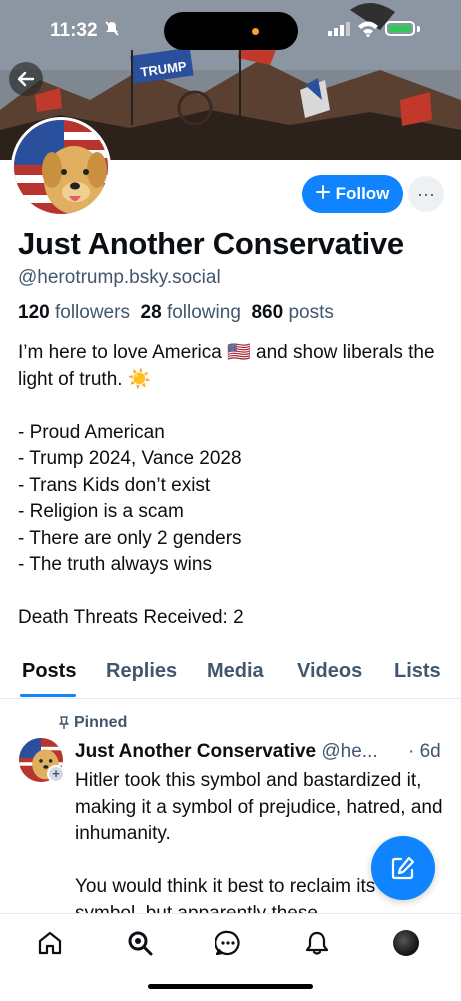  I want to click on status-time: 11:32, so click(74, 30).